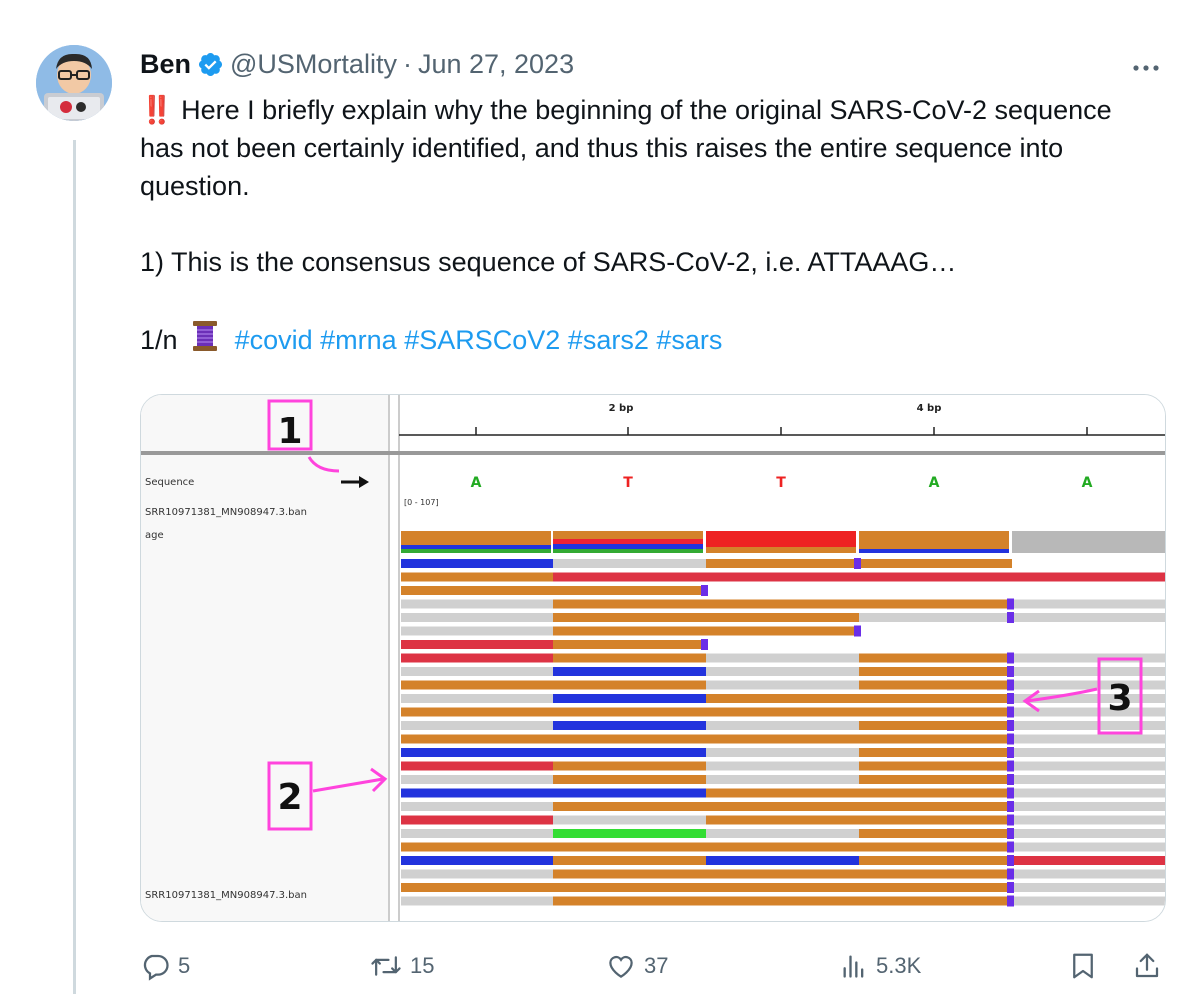 This screenshot has height=994, width=1188. What do you see at coordinates (650, 341) in the screenshot?
I see `tweet-paragraph-3: 1/n #covid #mrna #SARSCoV2 #sars2 #sars` at bounding box center [650, 341].